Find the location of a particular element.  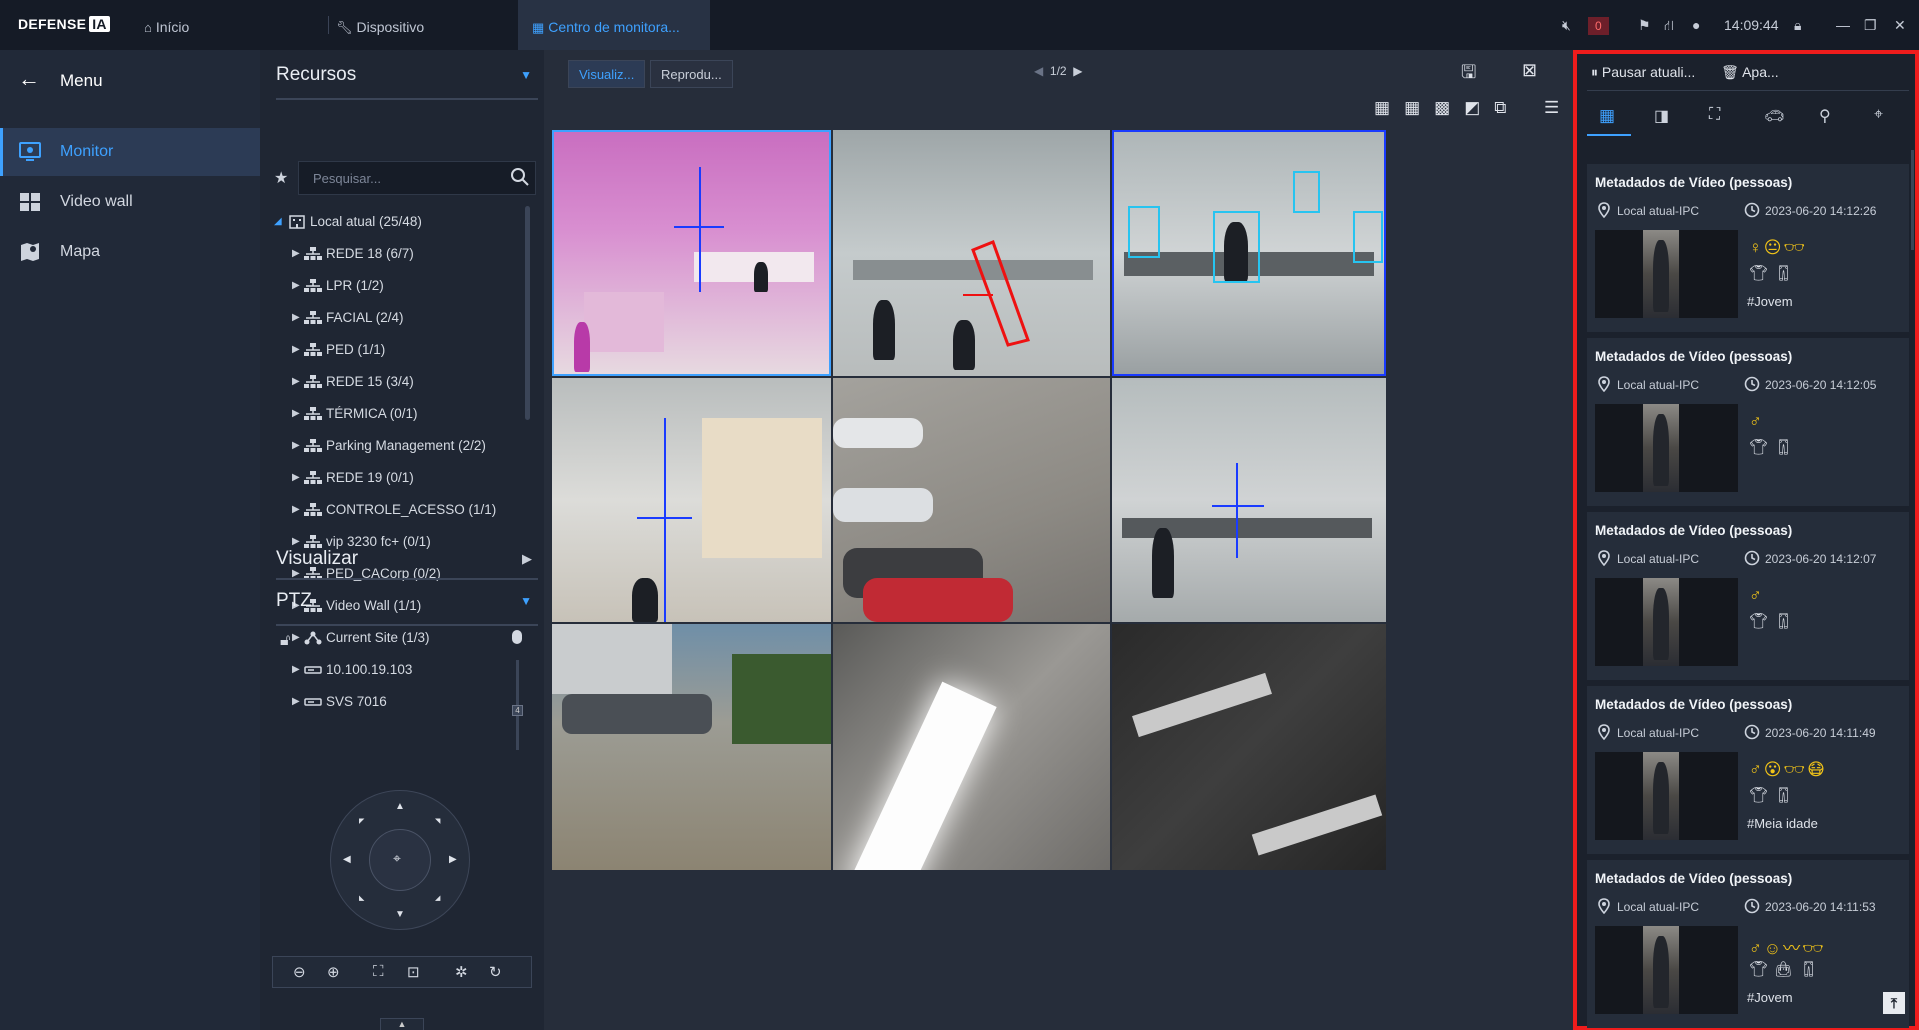

layout-4-icon: ▦ is located at coordinates (1389, 107).